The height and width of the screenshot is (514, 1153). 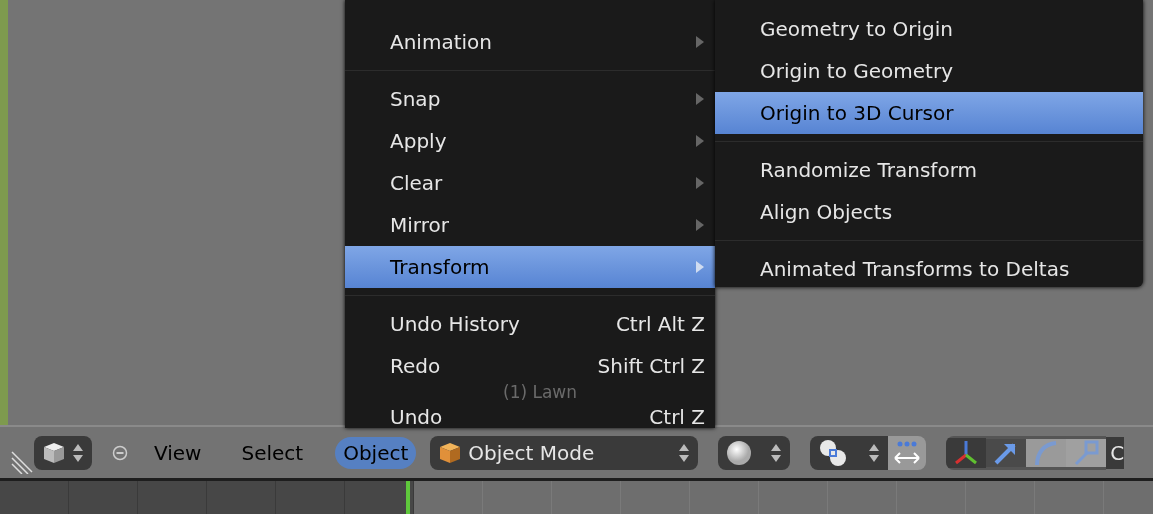 What do you see at coordinates (849, 452) in the screenshot?
I see `pivot-dropdown` at bounding box center [849, 452].